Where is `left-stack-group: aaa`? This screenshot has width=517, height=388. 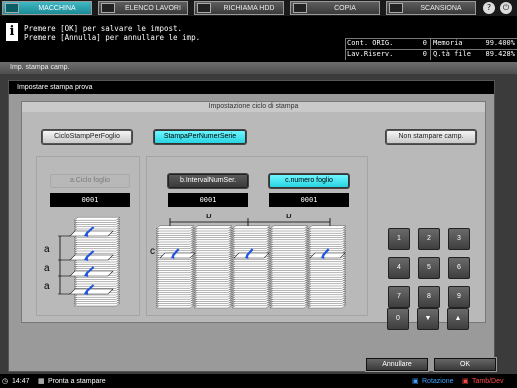 left-stack-group: aaa is located at coordinates (82, 262).